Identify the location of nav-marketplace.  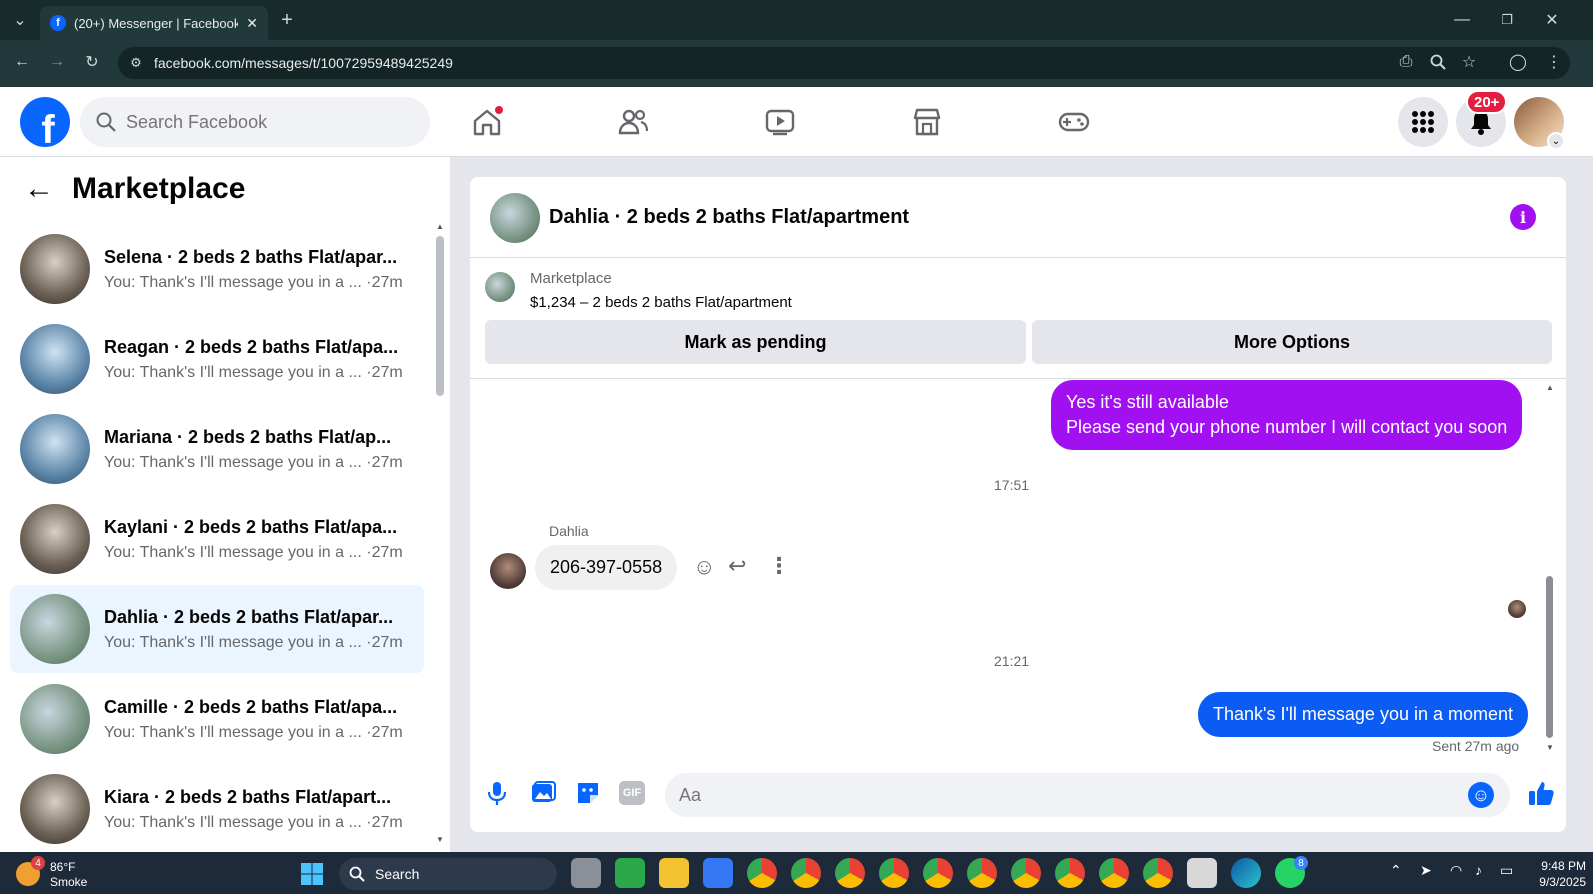
(927, 122).